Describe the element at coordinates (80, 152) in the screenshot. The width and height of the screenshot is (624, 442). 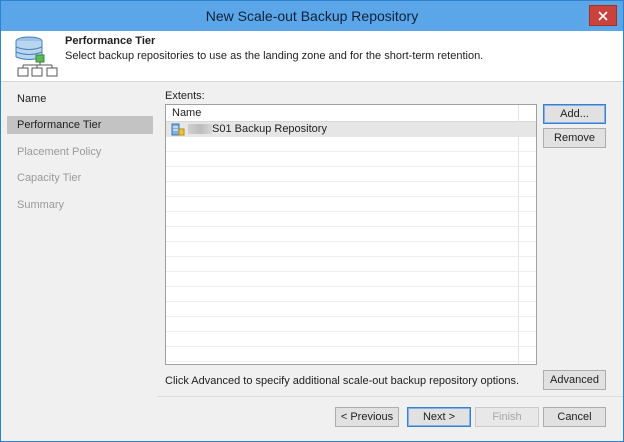
I see `sidebar-item-placement-policy: Placement Policy` at that location.